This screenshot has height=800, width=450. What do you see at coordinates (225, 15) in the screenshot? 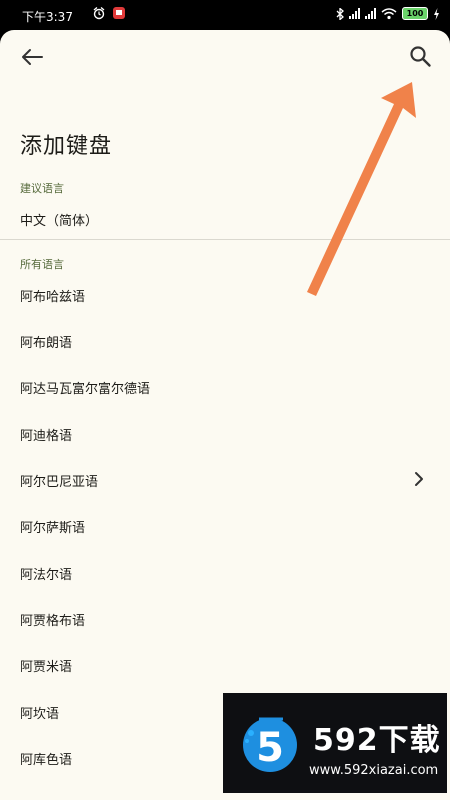
I see `status-bar: 下午3:37 100` at bounding box center [225, 15].